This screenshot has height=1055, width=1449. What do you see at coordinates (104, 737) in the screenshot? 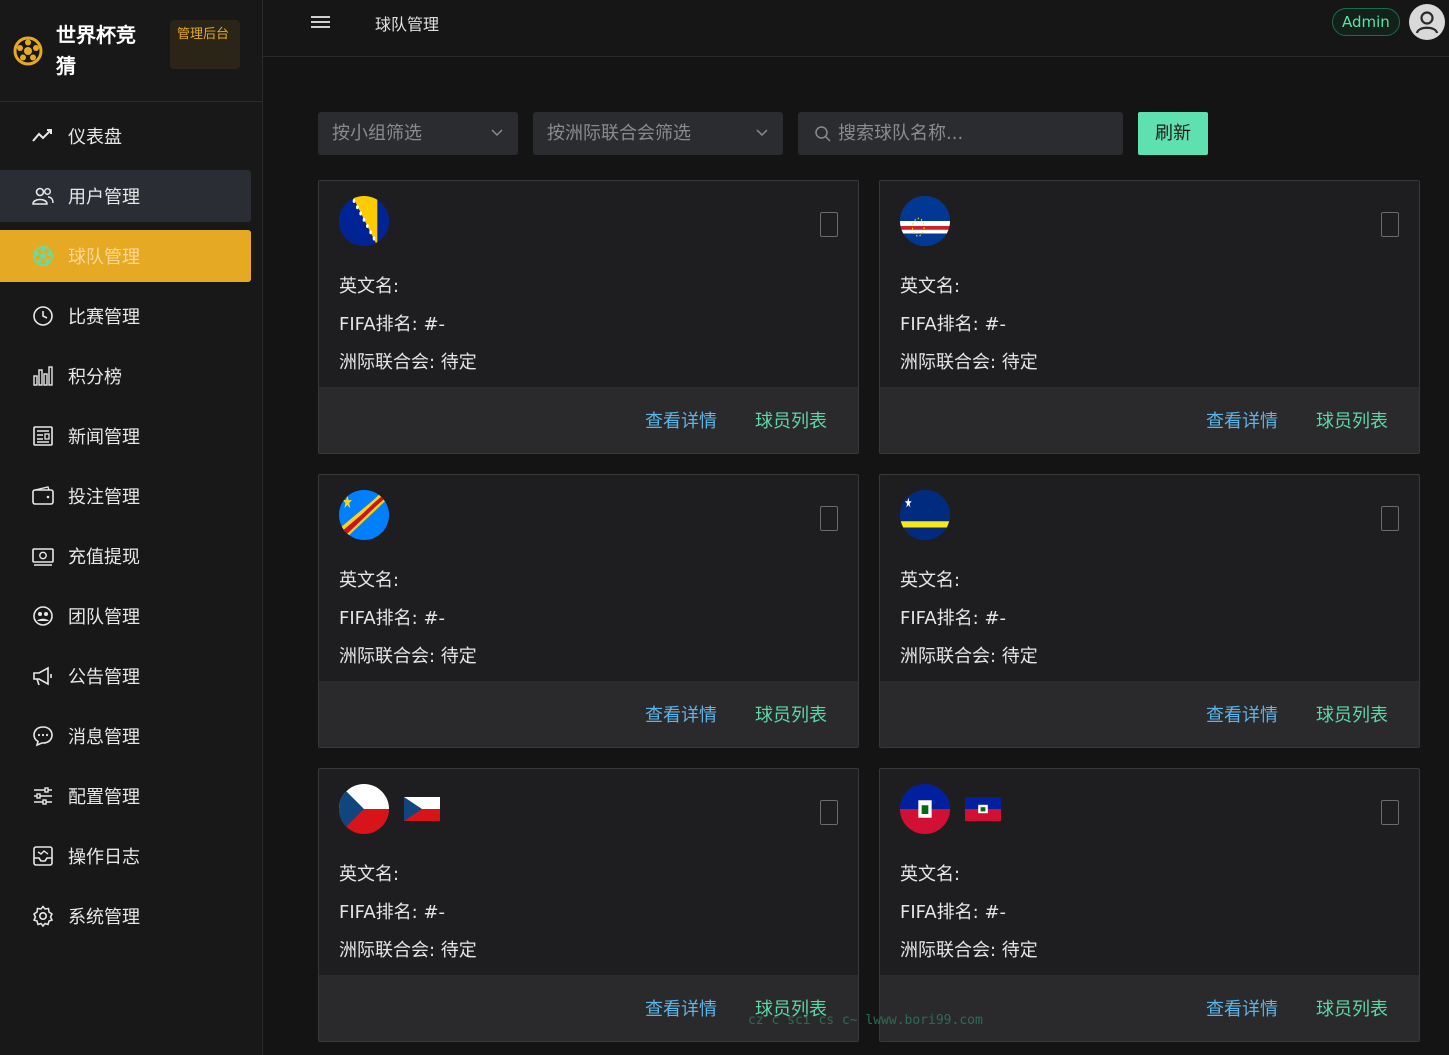
I see `sidebar-item-label: 消息管理` at bounding box center [104, 737].